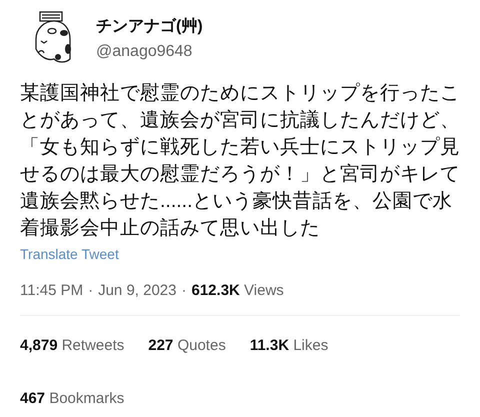 Image resolution: width=480 pixels, height=417 pixels. Describe the element at coordinates (149, 51) in the screenshot. I see `user-handle: @anago9648` at that location.